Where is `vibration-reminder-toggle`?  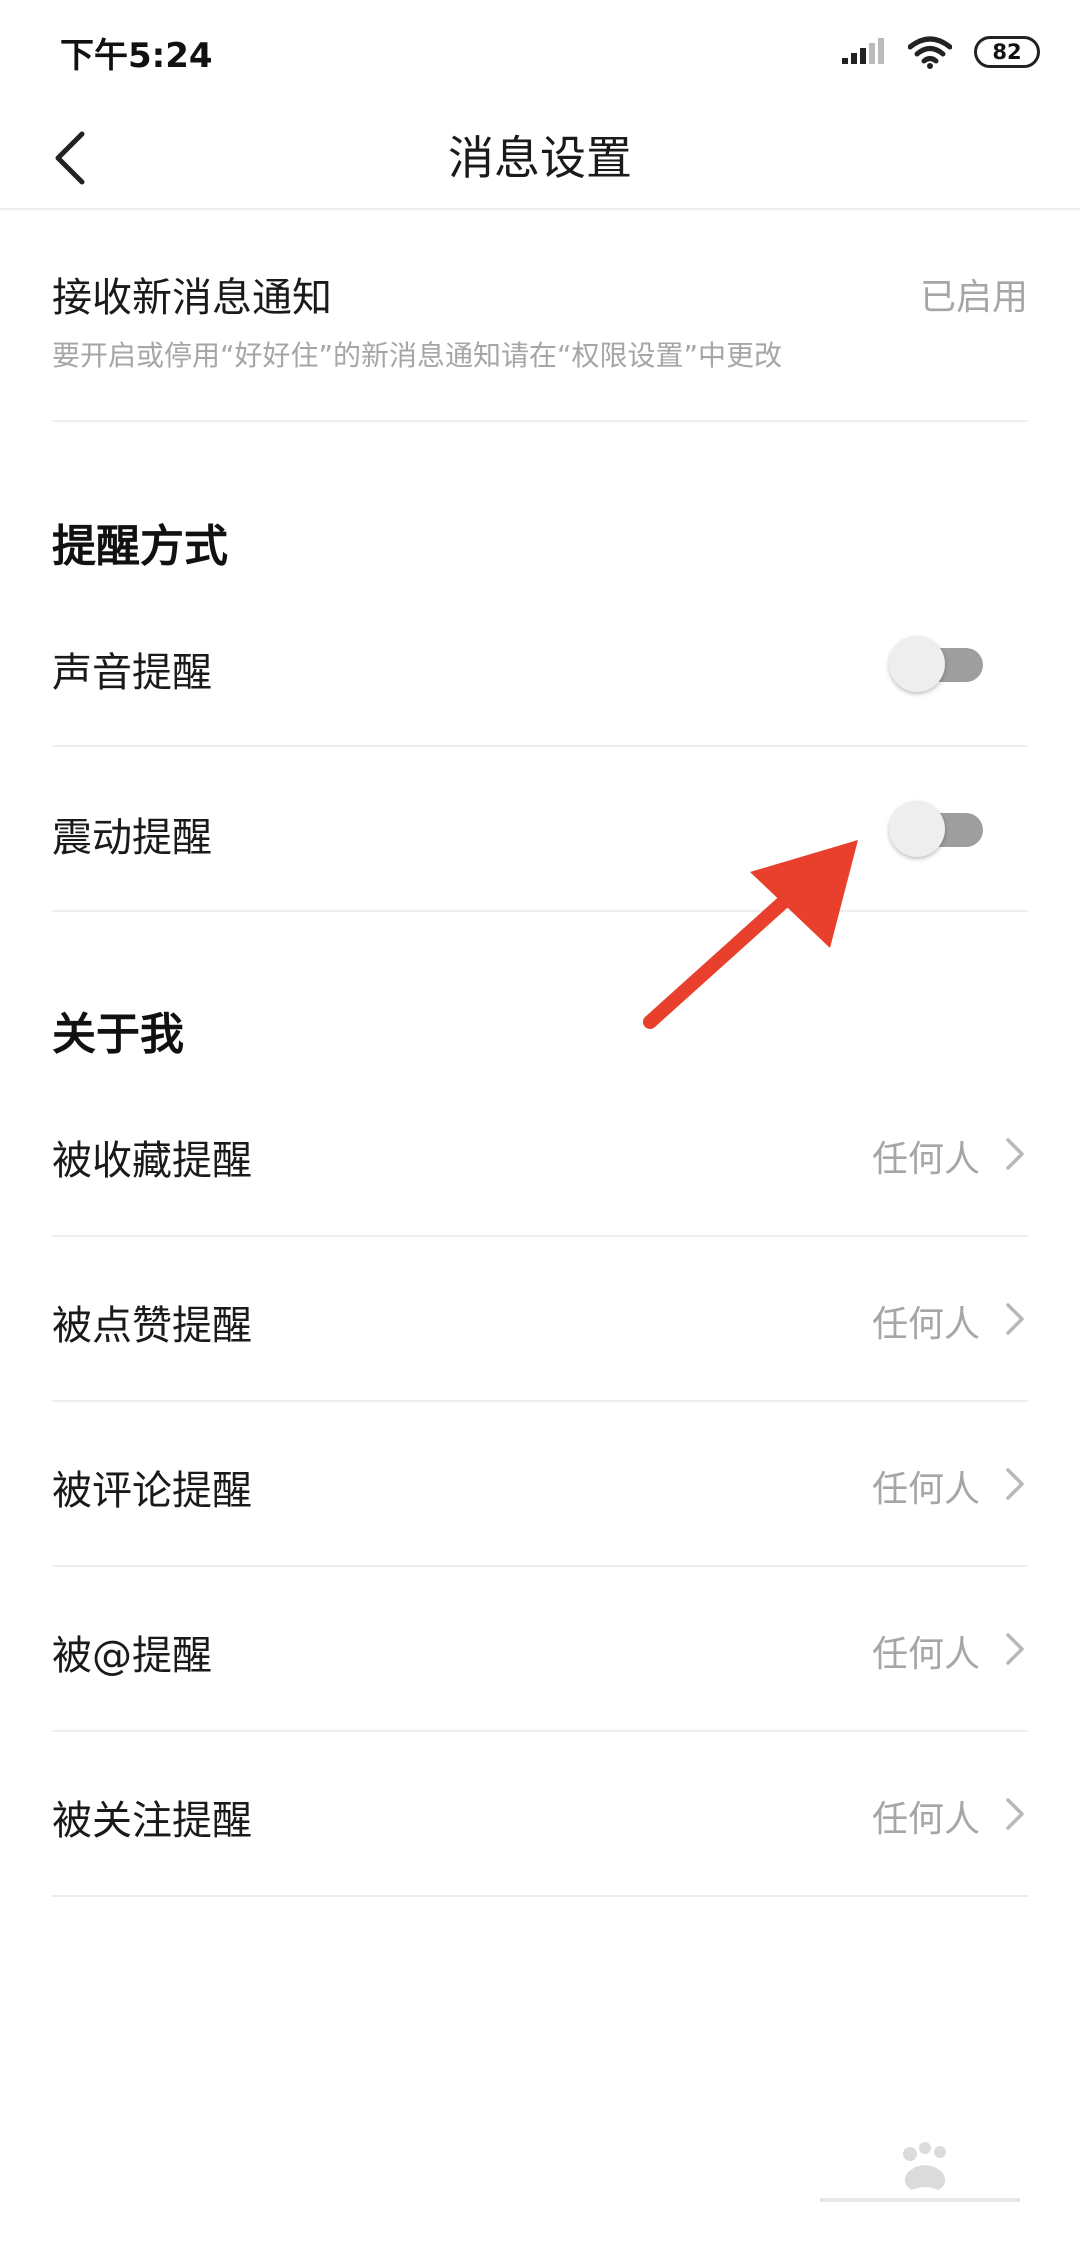 vibration-reminder-toggle is located at coordinates (937, 829).